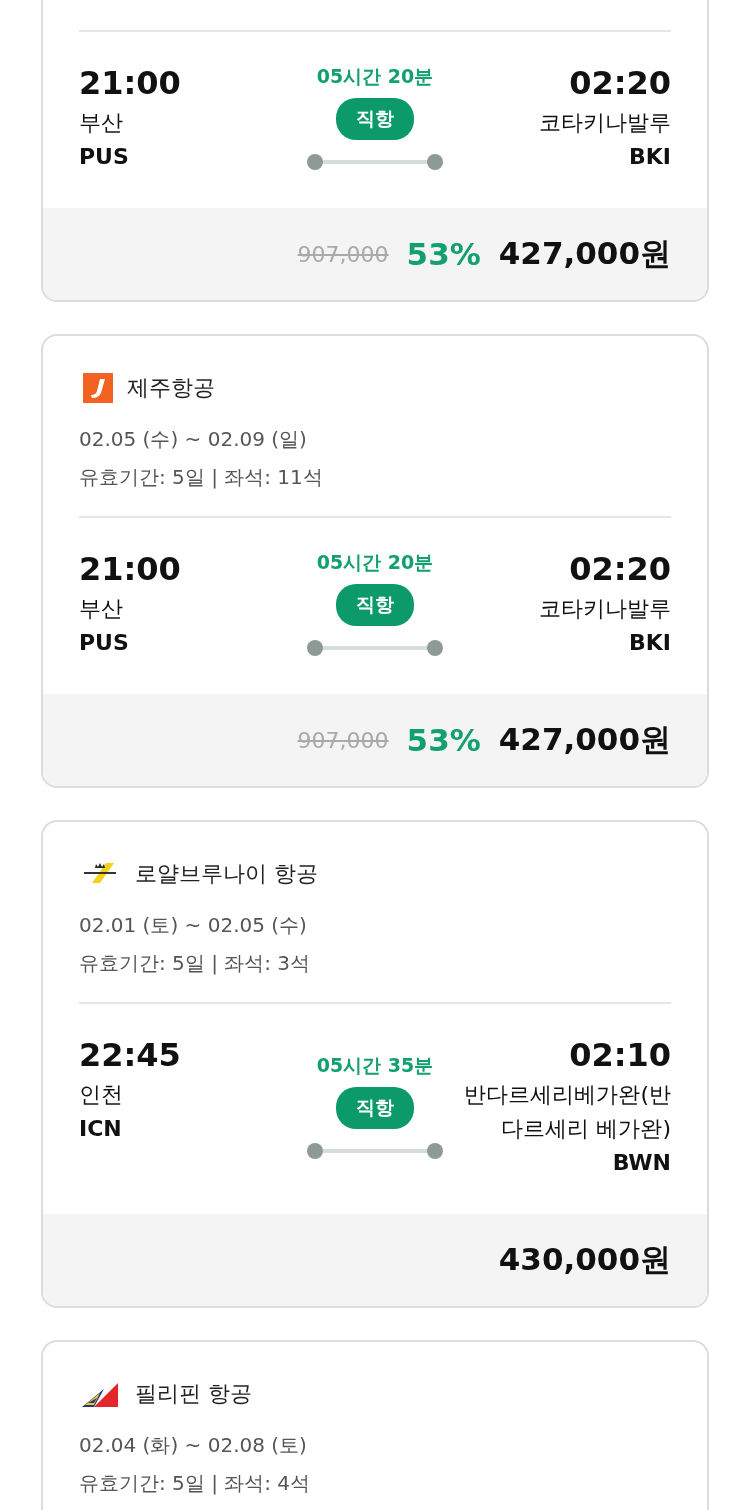 The width and height of the screenshot is (750, 1510). I want to click on flight-card: 필리핀 항공 02.04 (화) ~ 02.08 (토) 유효기간: 5일 | 좌석: 4석, so click(375, 1425).